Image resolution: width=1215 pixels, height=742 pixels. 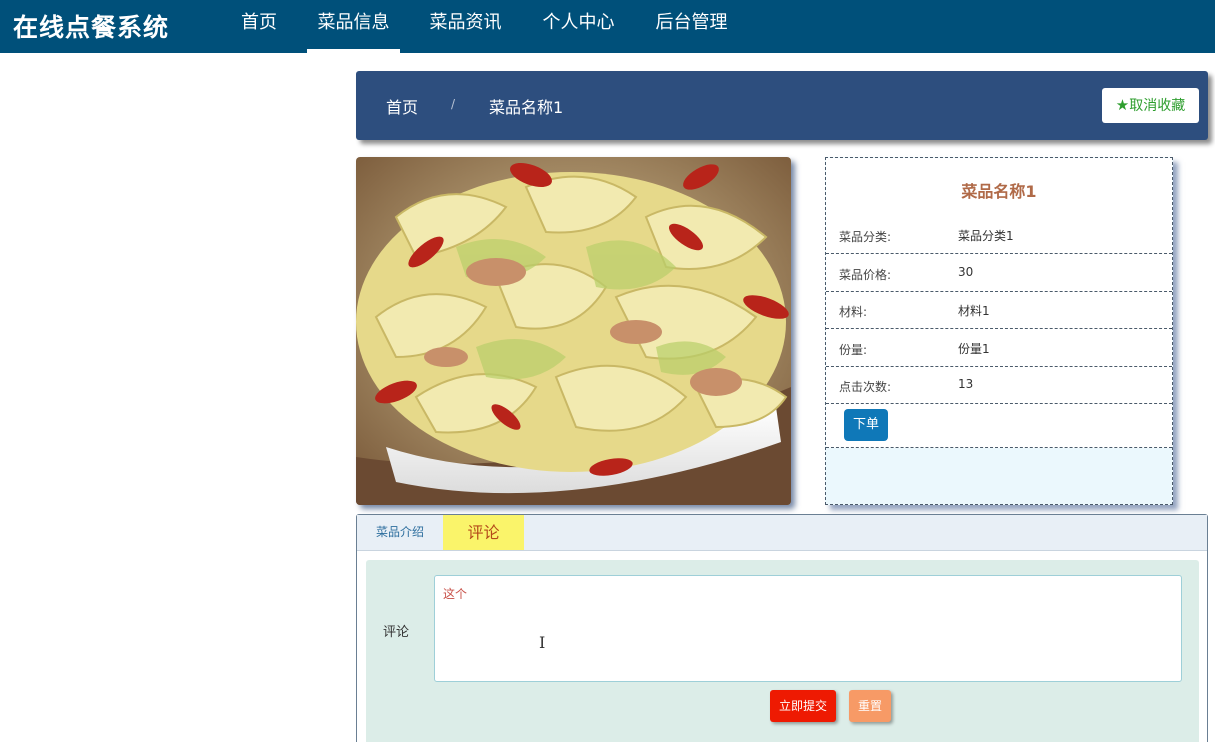 What do you see at coordinates (578, 26) in the screenshot?
I see `nav-item-personal-center: 个人中心` at bounding box center [578, 26].